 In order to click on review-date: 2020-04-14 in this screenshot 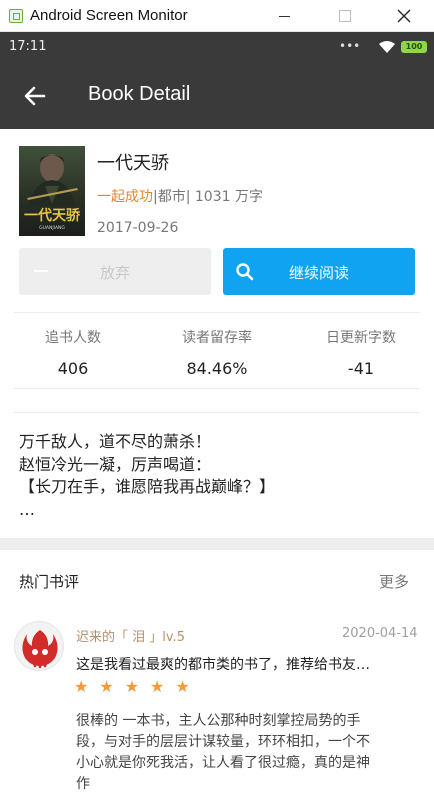, I will do `click(380, 633)`.